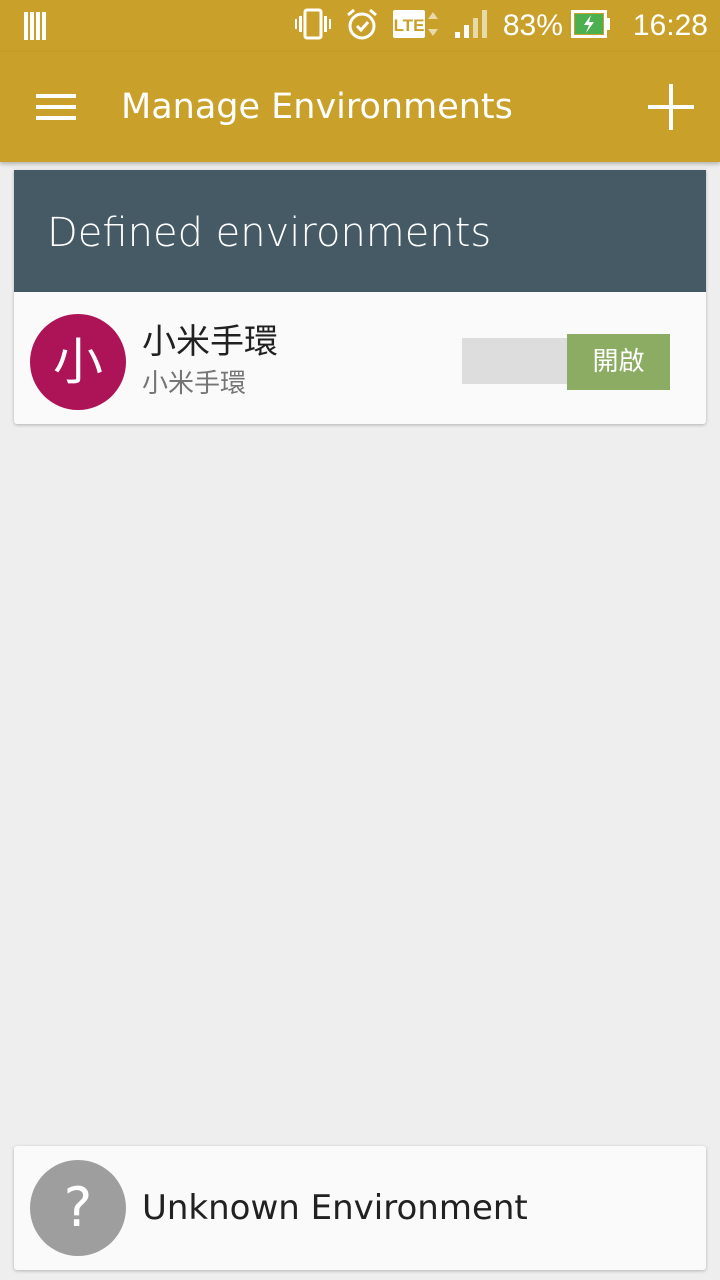 The width and height of the screenshot is (720, 1280). Describe the element at coordinates (618, 362) in the screenshot. I see `toggle-on-label: 開啟` at that location.